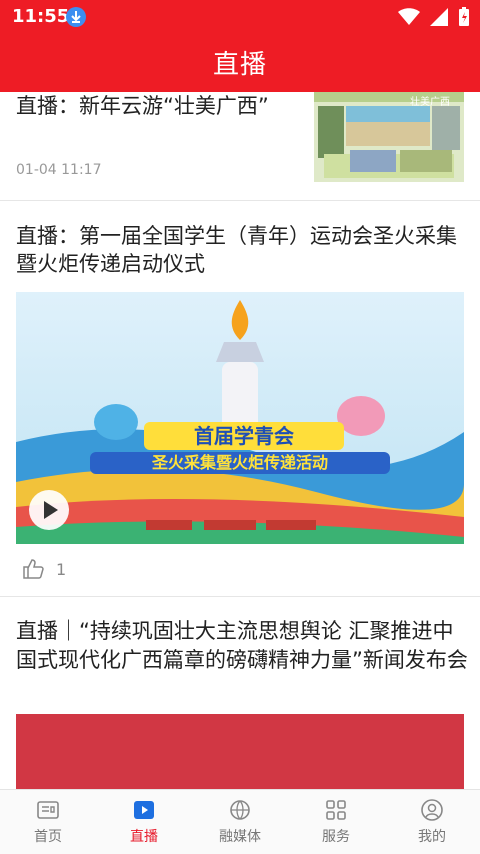 This screenshot has height=854, width=480. I want to click on item-date: 01-04 11:17, so click(59, 170).